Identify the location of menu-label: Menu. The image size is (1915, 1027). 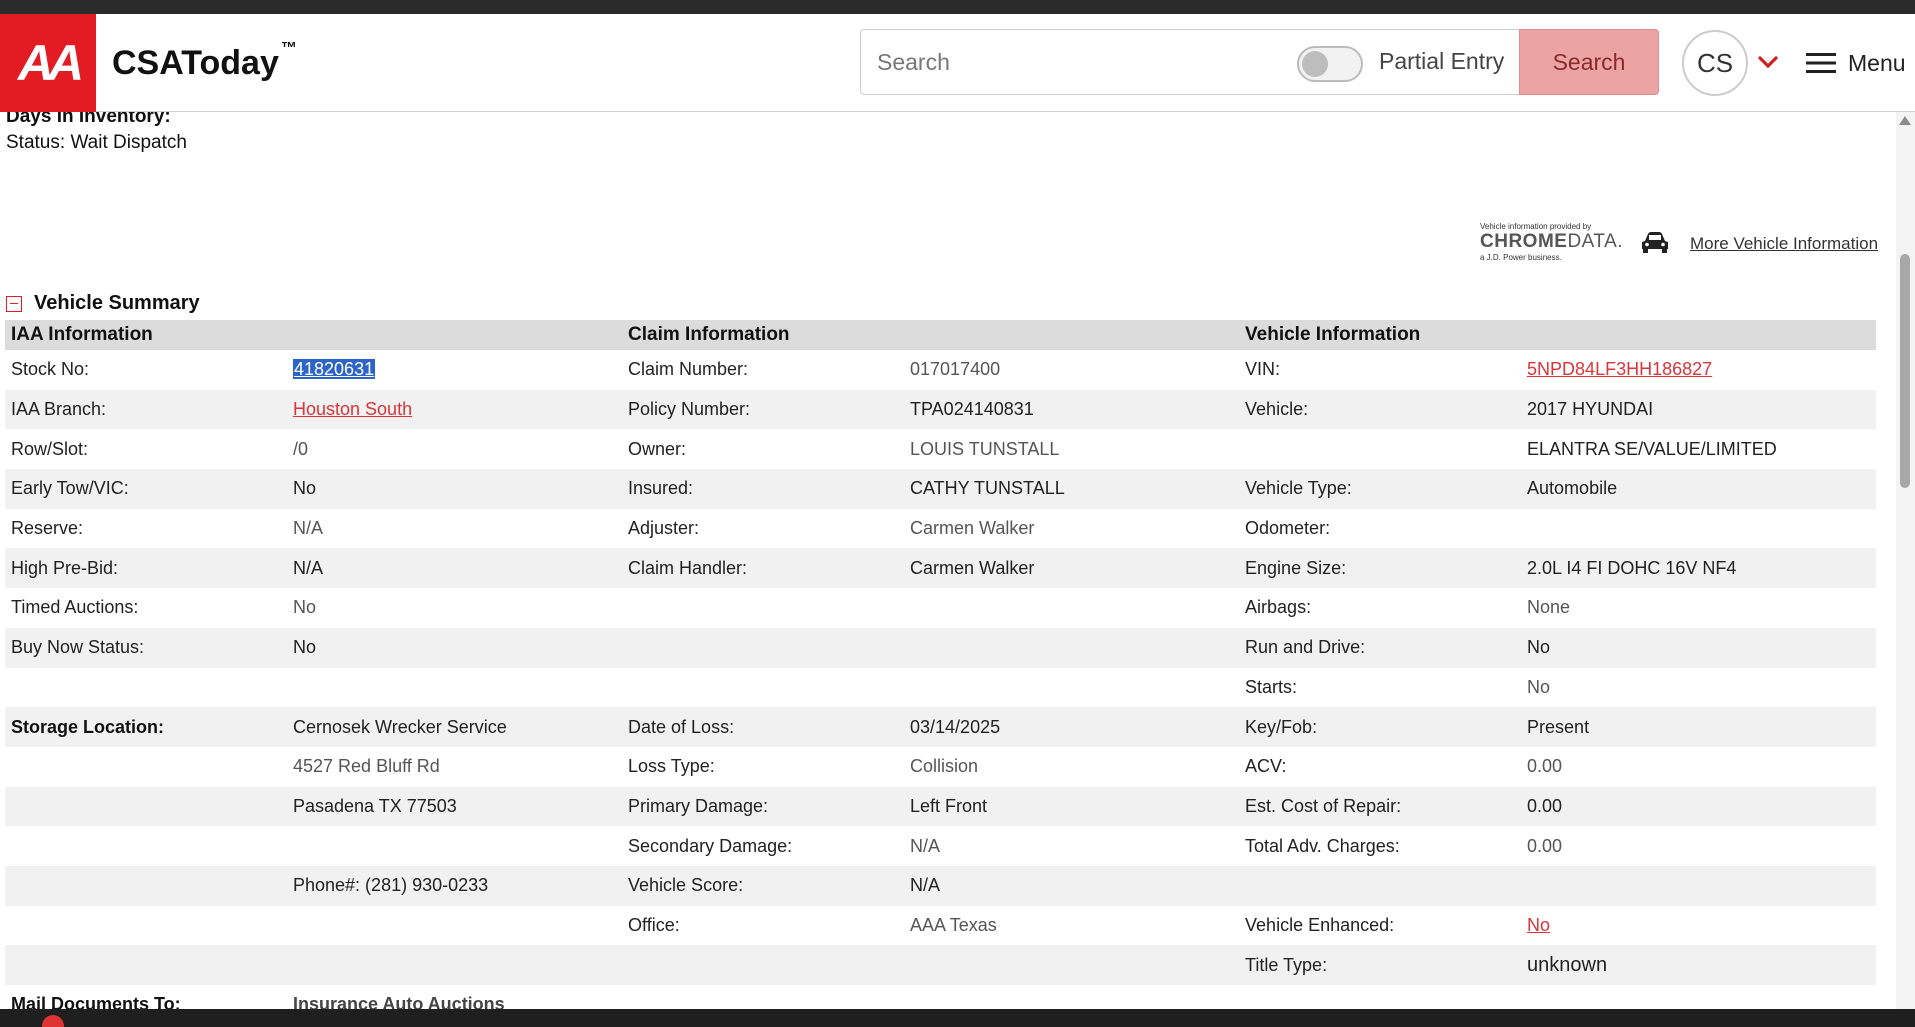
(1877, 63).